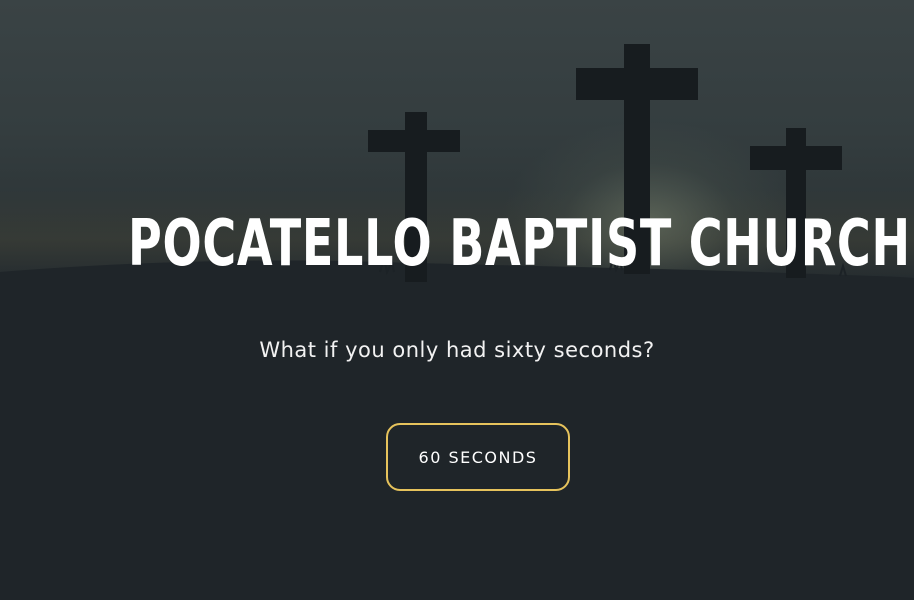  I want to click on hero-subtitle: What if you only had sixty seconds?, so click(457, 350).